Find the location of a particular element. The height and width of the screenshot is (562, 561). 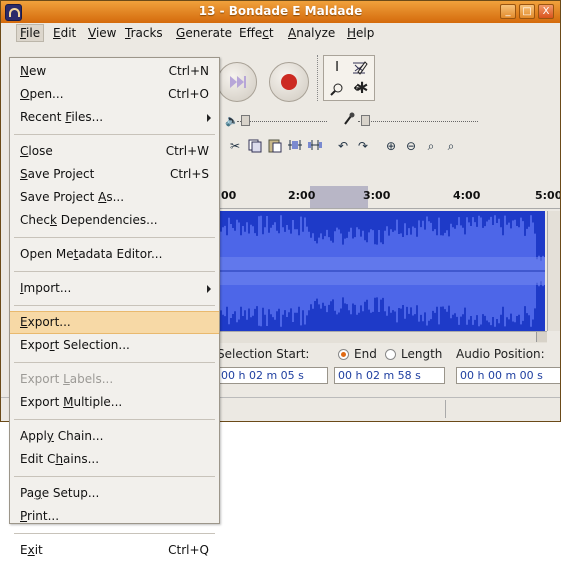

menu-item-exit: Exit Ctrl+Q is located at coordinates (114, 550).